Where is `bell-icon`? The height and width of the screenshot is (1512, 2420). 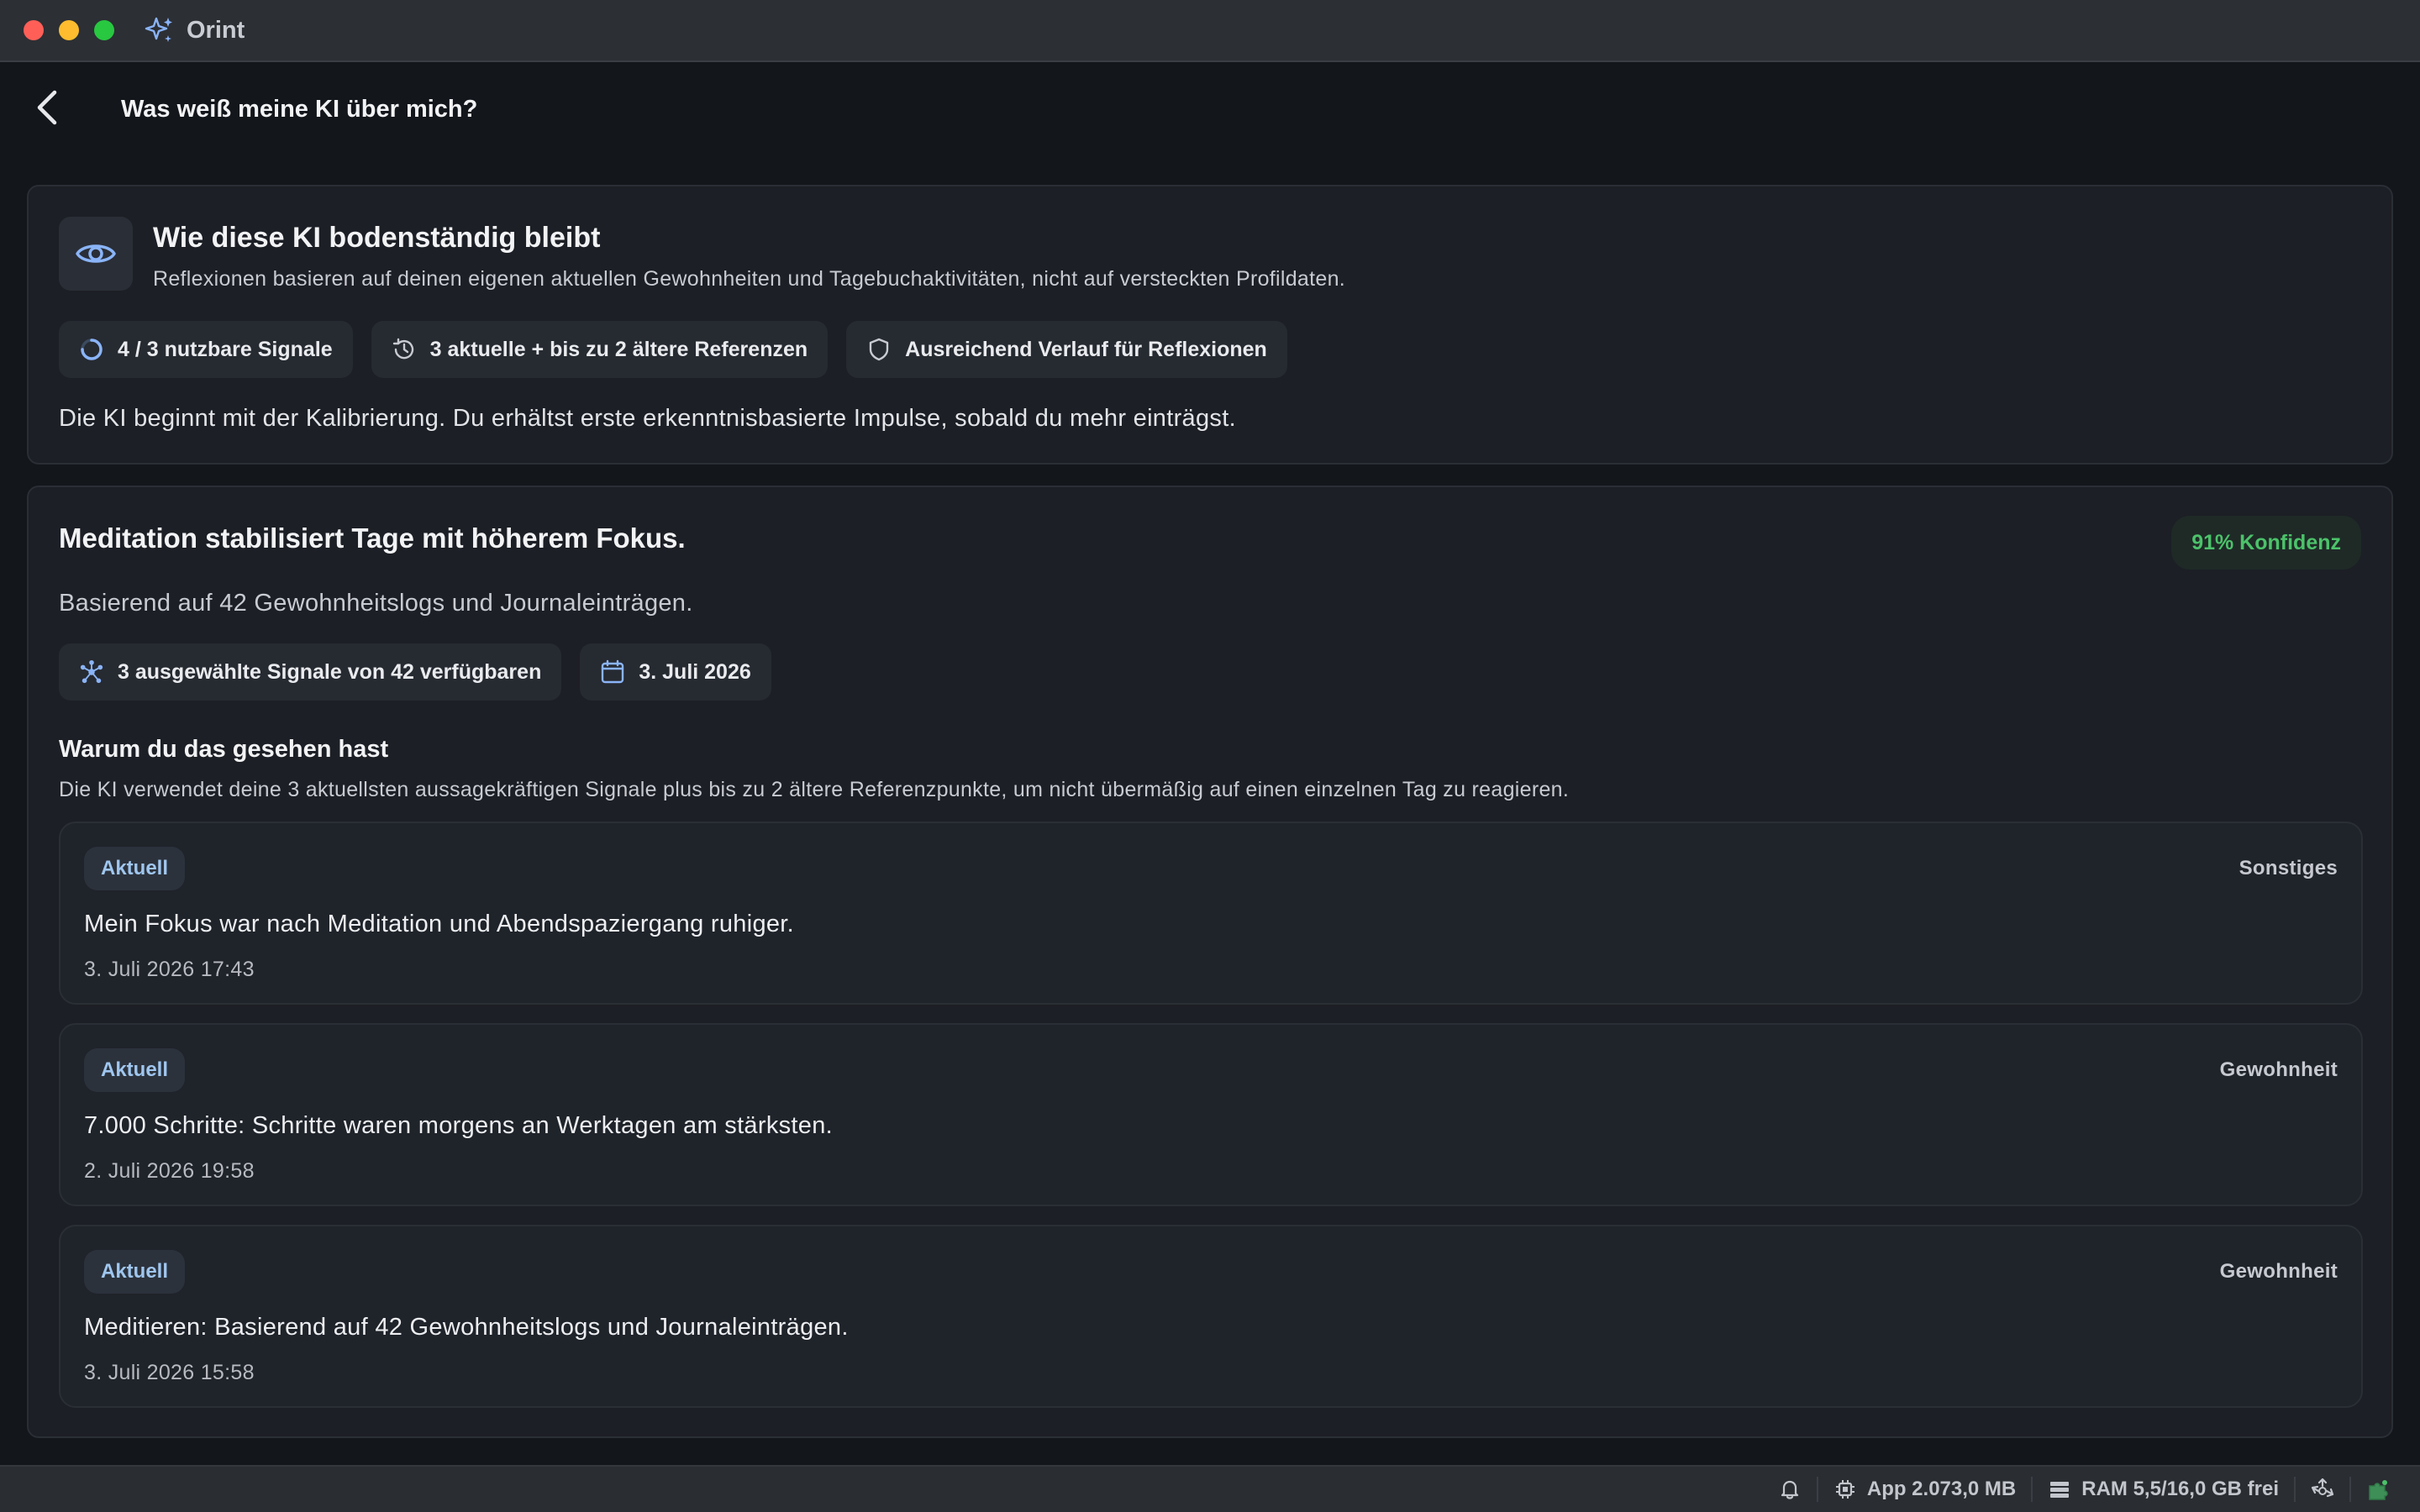 bell-icon is located at coordinates (1790, 1489).